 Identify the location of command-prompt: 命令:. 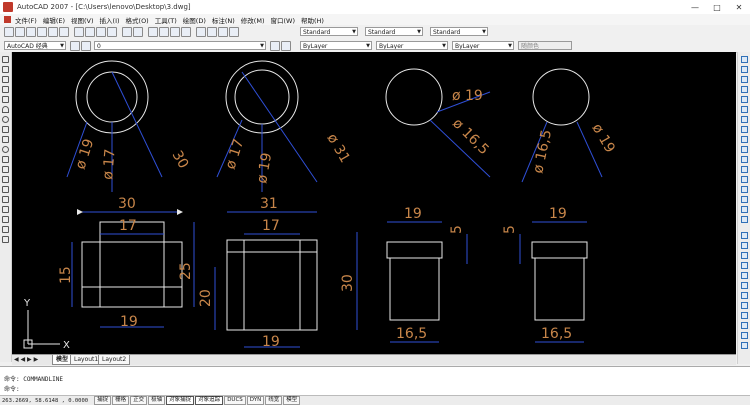
(12, 388).